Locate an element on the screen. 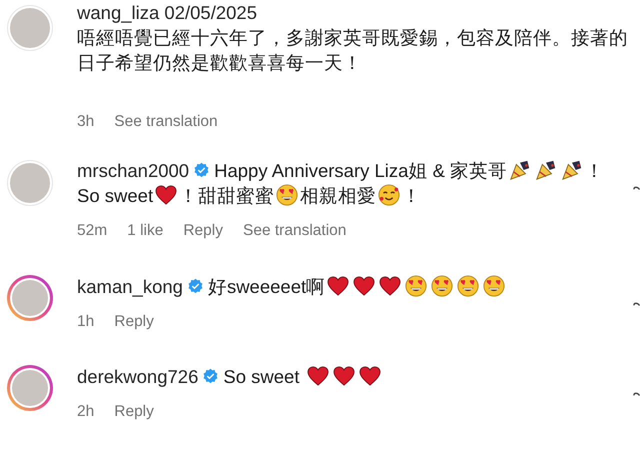 The height and width of the screenshot is (457, 640). comment-time: 1h is located at coordinates (85, 322).